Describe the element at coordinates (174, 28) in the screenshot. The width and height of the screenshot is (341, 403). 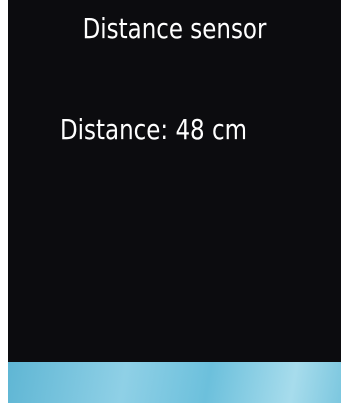
I see `app-title: Distance sensor` at that location.